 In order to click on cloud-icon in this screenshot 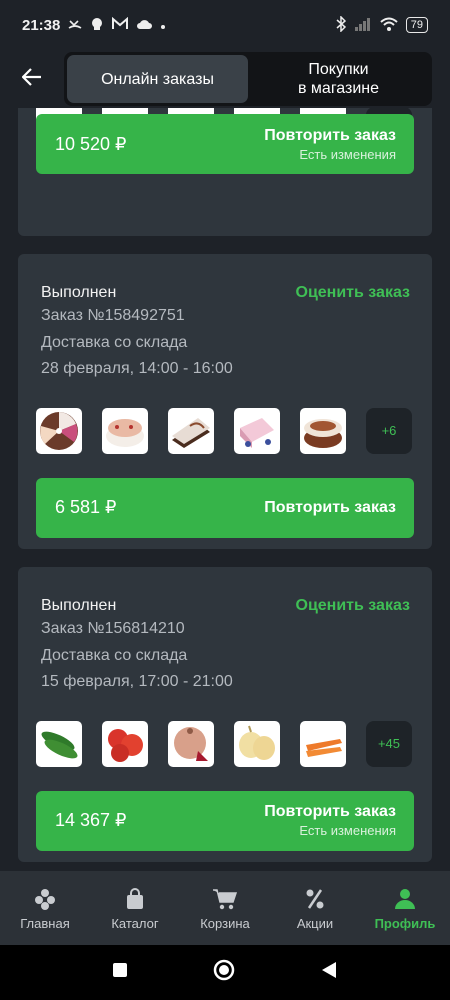, I will do `click(144, 25)`.